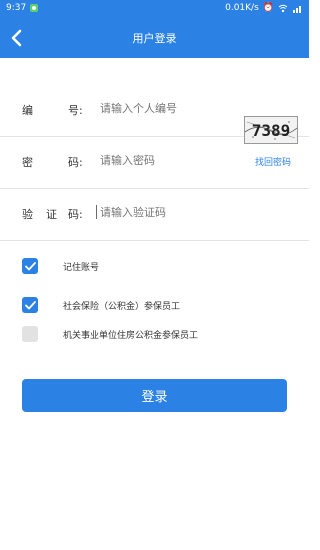 This screenshot has height=550, width=320. What do you see at coordinates (96, 212) in the screenshot?
I see `text-cursor` at bounding box center [96, 212].